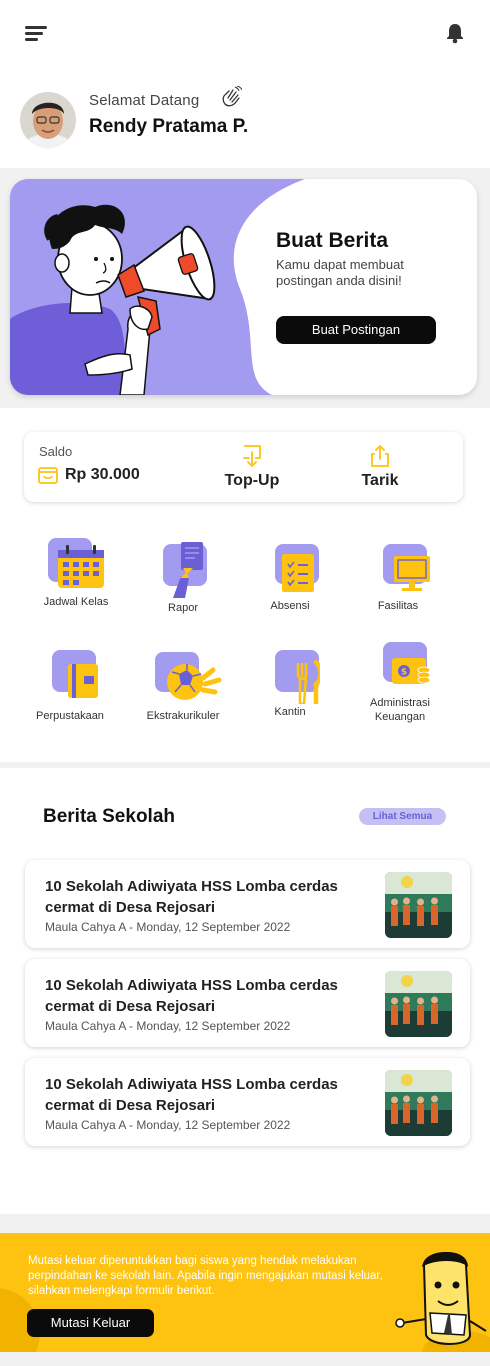 This screenshot has width=490, height=1366. I want to click on menu-administrasi-keuangan: $ Administrasi Keuangan, so click(400, 682).